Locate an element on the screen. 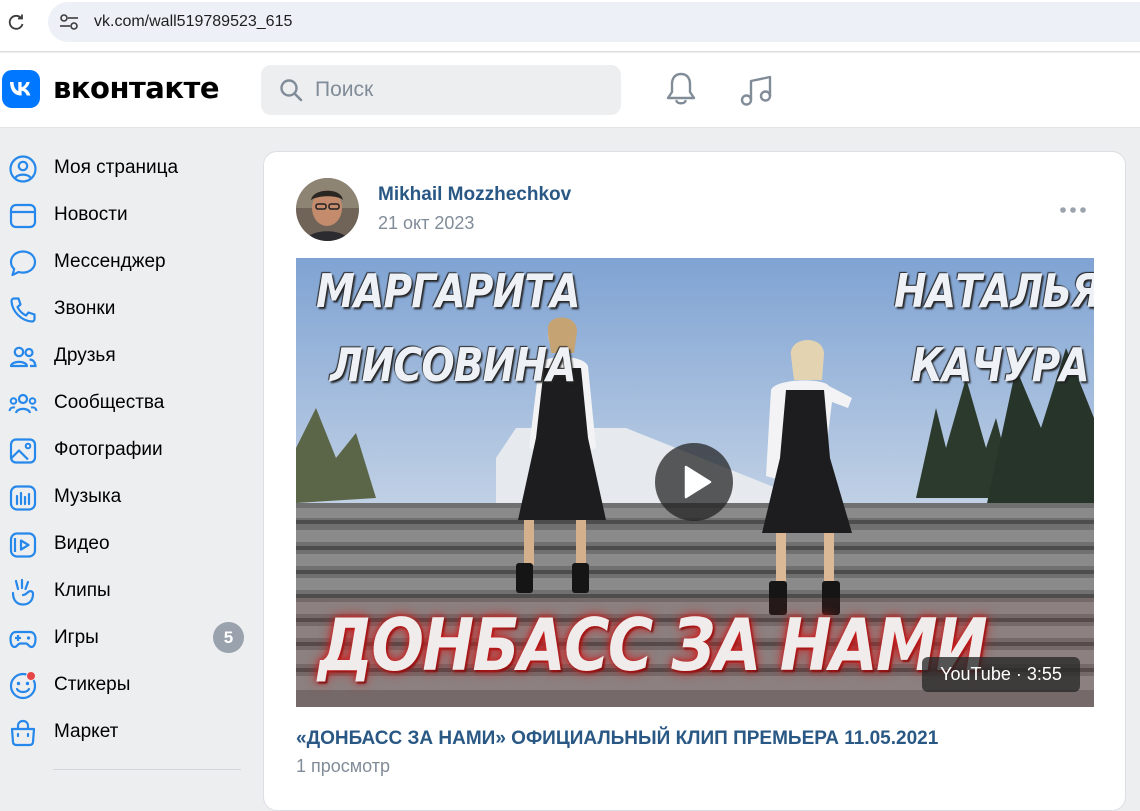 The image size is (1140, 811). communities-icon is located at coordinates (23, 403).